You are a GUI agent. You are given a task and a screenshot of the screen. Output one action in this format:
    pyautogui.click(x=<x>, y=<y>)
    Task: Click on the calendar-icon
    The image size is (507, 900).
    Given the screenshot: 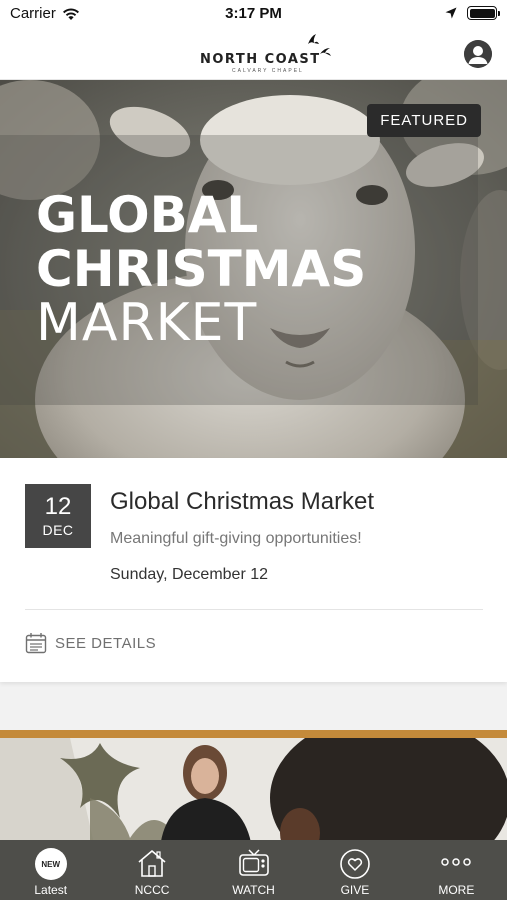 What is the action you would take?
    pyautogui.click(x=36, y=643)
    